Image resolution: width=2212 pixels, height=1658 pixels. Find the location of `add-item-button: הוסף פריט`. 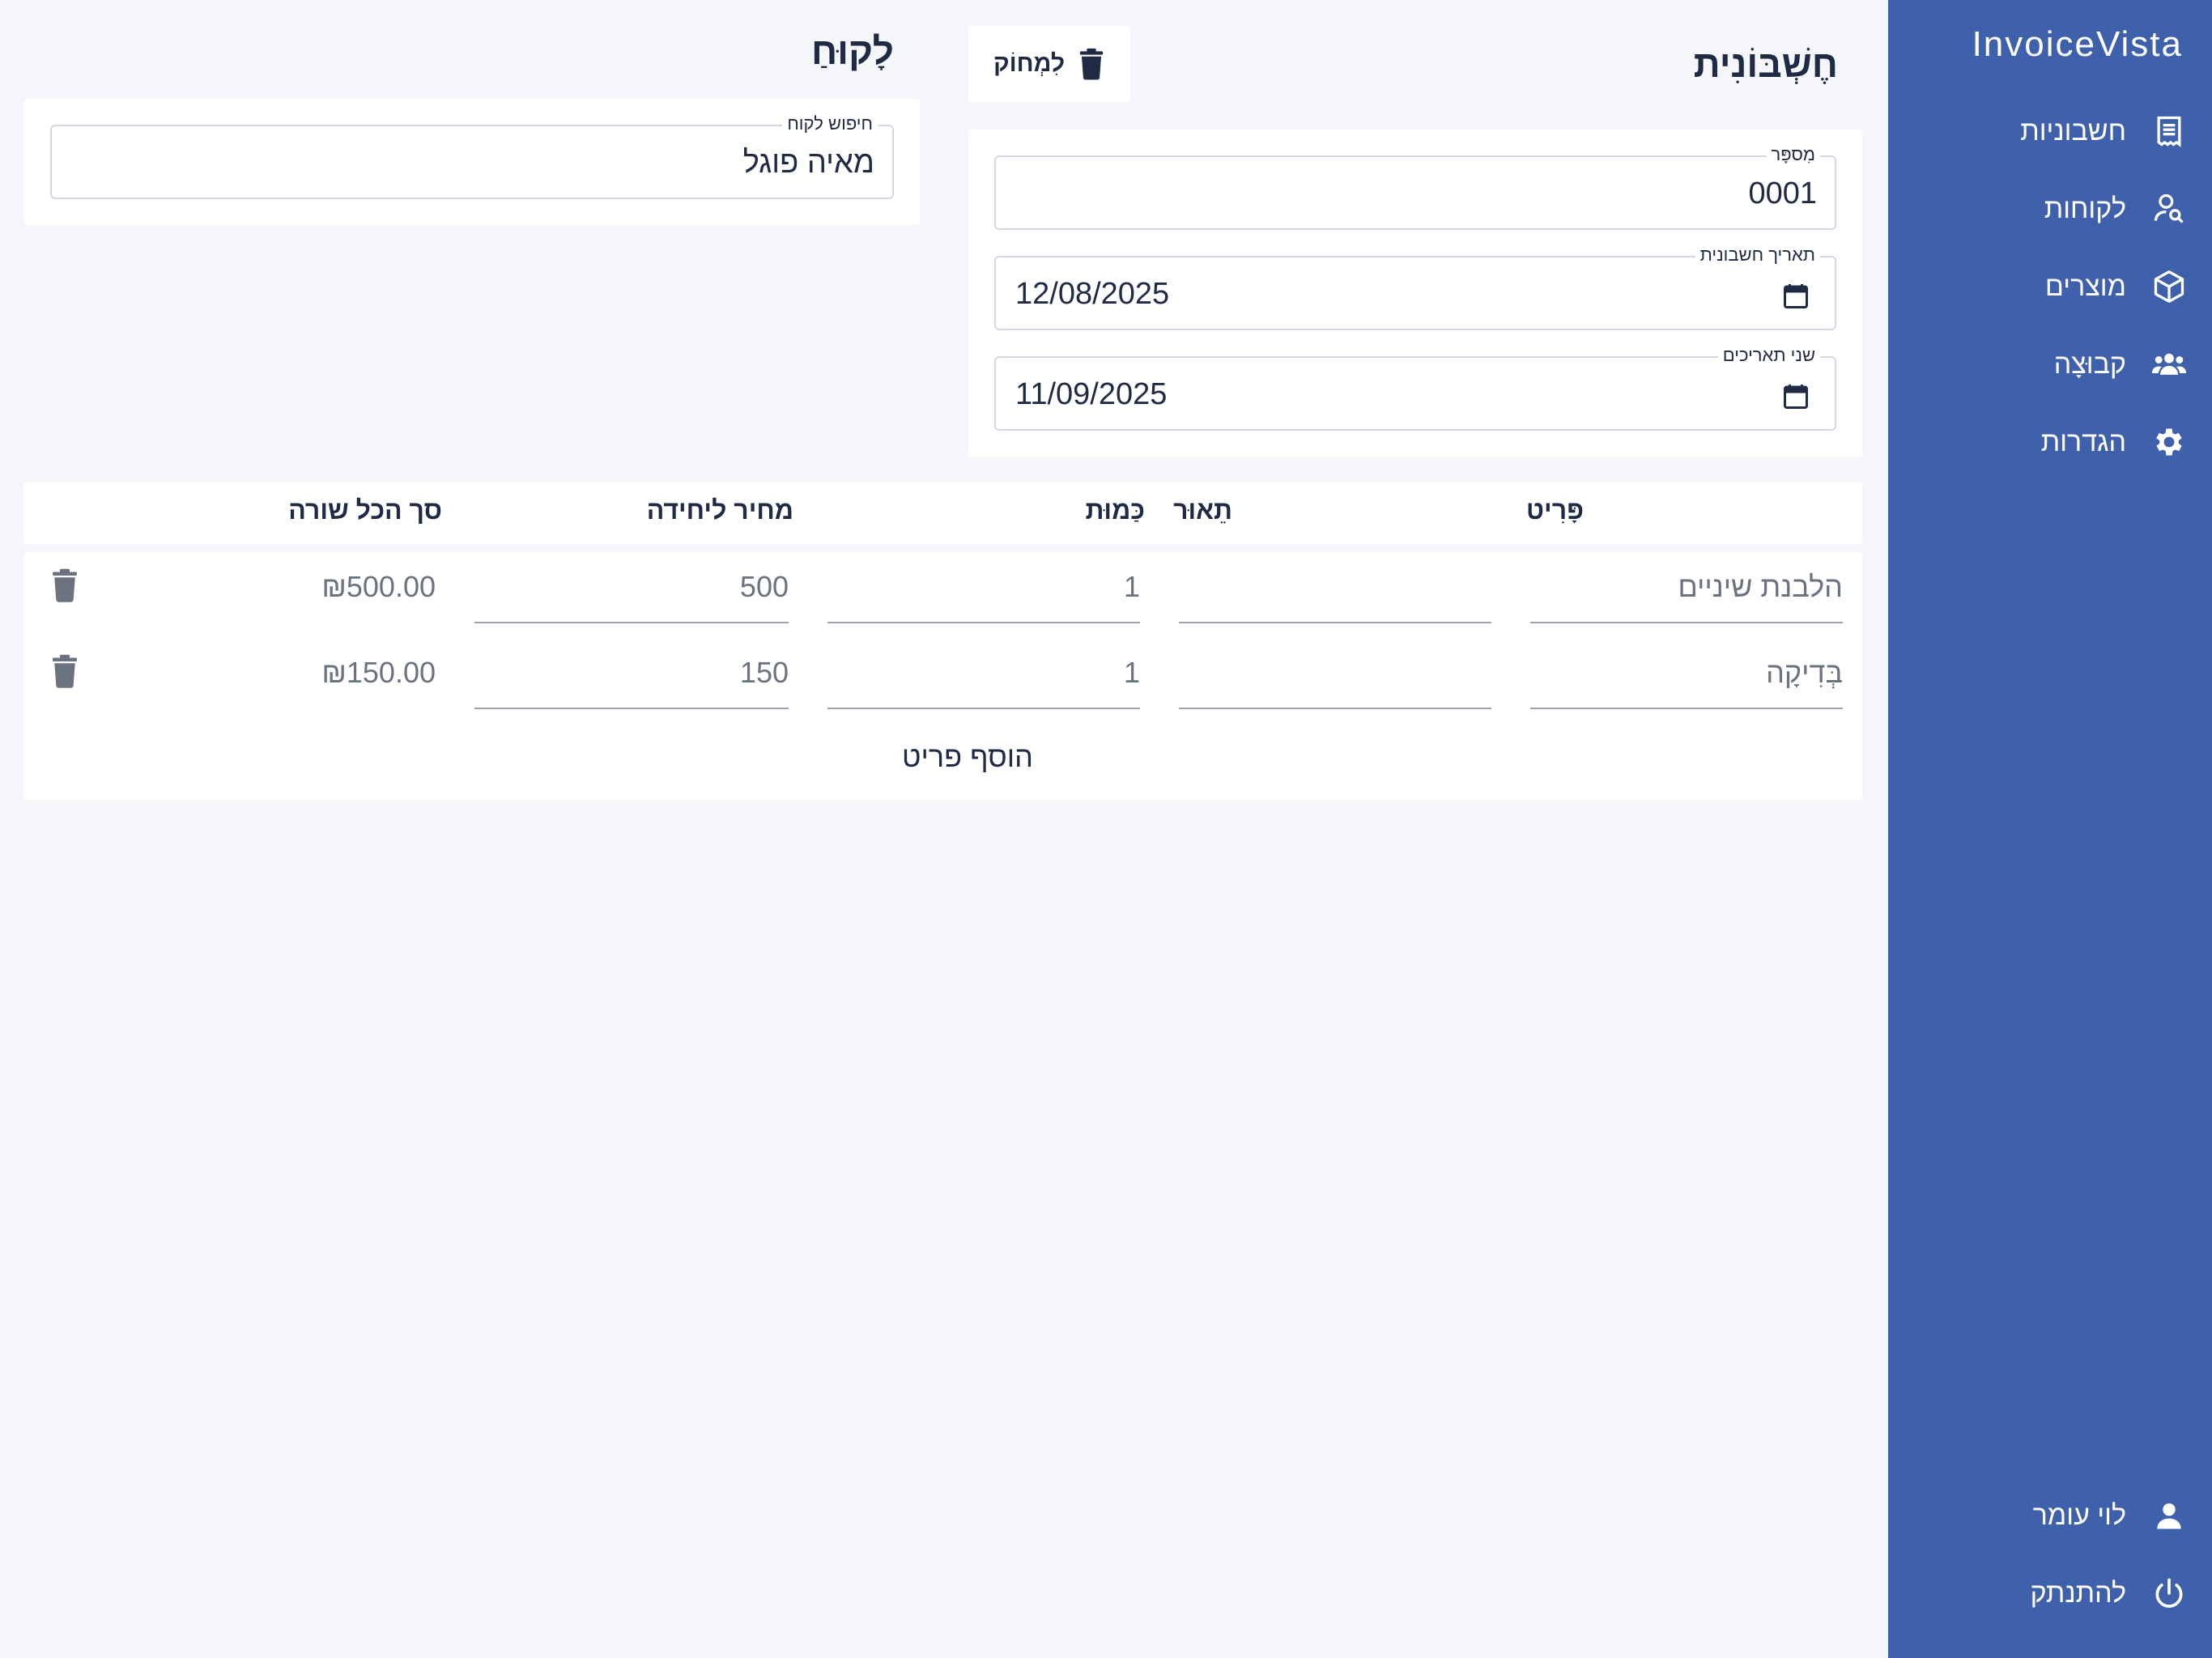

add-item-button: הוסף פריט is located at coordinates (968, 757).